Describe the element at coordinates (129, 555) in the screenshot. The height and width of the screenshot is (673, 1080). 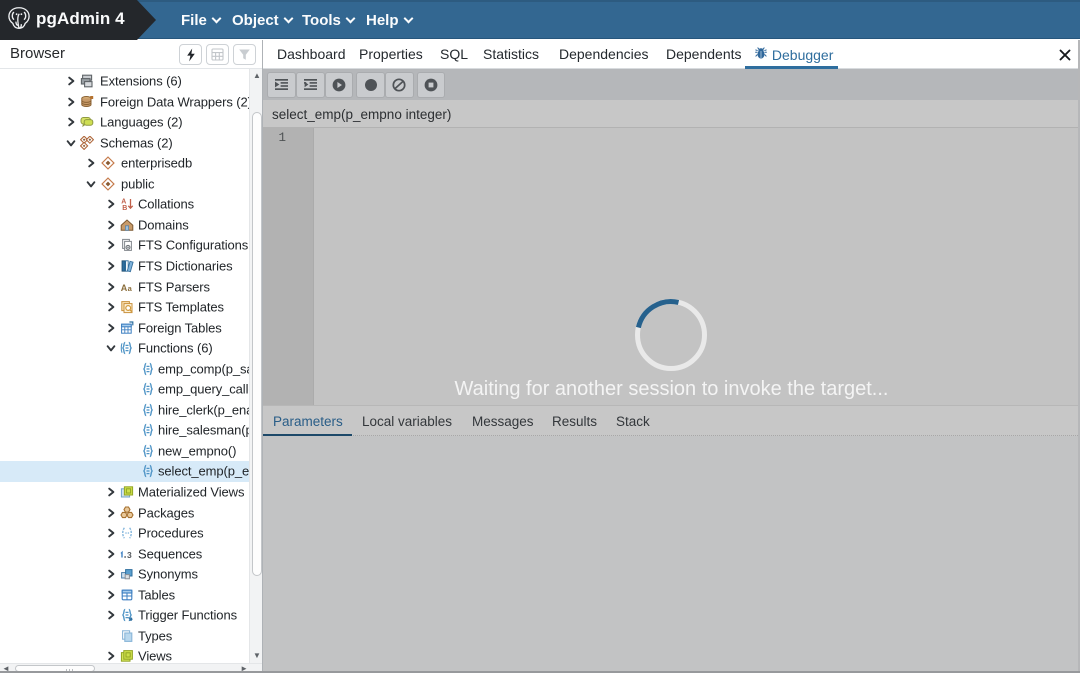
I see `svg-text: 3` at that location.